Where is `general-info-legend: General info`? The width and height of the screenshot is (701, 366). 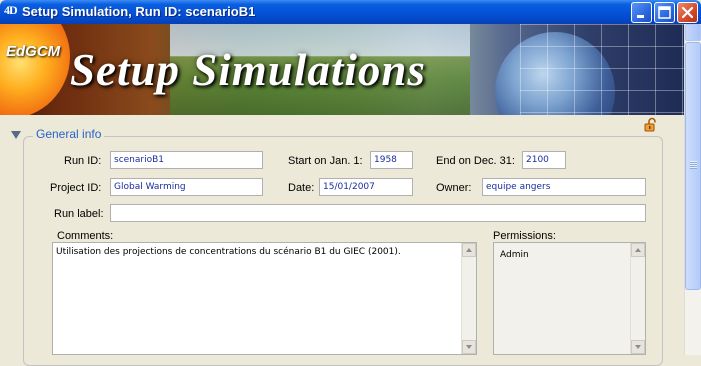 general-info-legend: General info is located at coordinates (69, 134).